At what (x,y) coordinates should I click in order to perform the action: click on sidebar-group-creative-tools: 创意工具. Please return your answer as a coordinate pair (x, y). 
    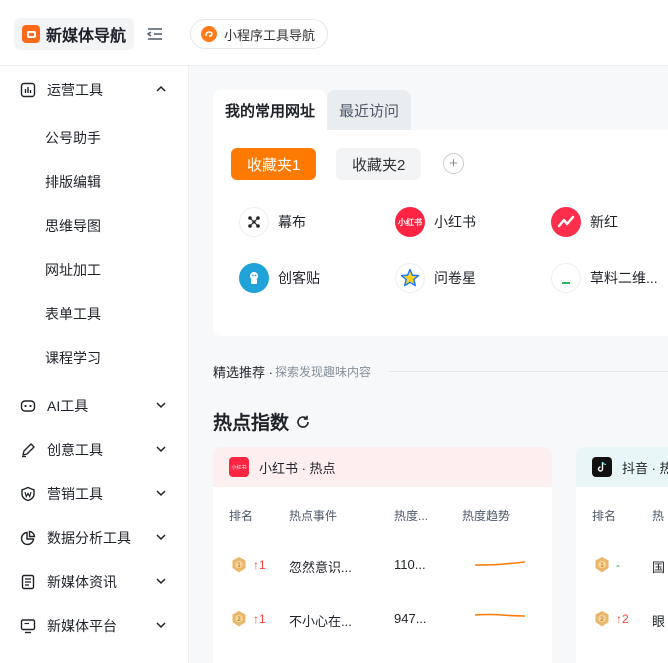
    Looking at the image, I should click on (94, 450).